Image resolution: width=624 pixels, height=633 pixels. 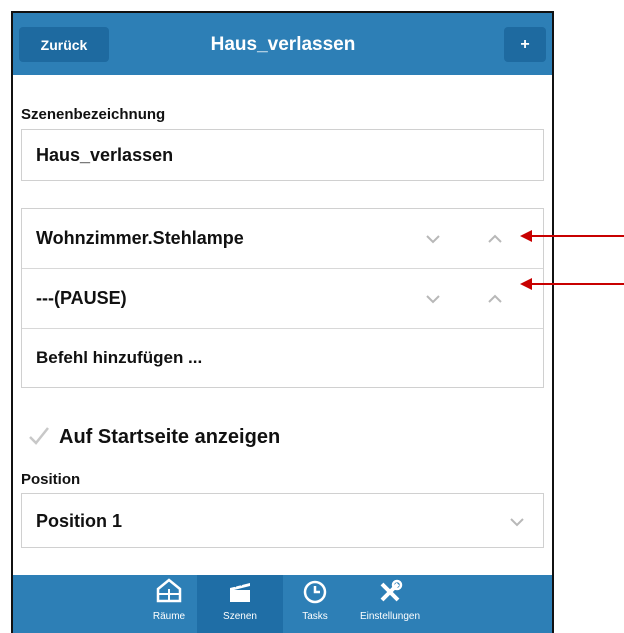 I want to click on position-label: Position, so click(x=51, y=479).